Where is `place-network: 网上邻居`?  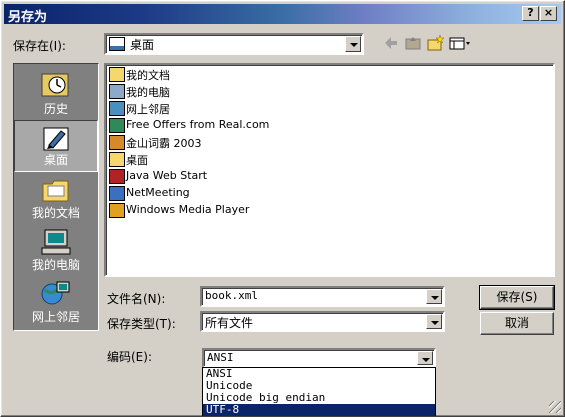
place-network: 网上邻居 is located at coordinates (56, 302).